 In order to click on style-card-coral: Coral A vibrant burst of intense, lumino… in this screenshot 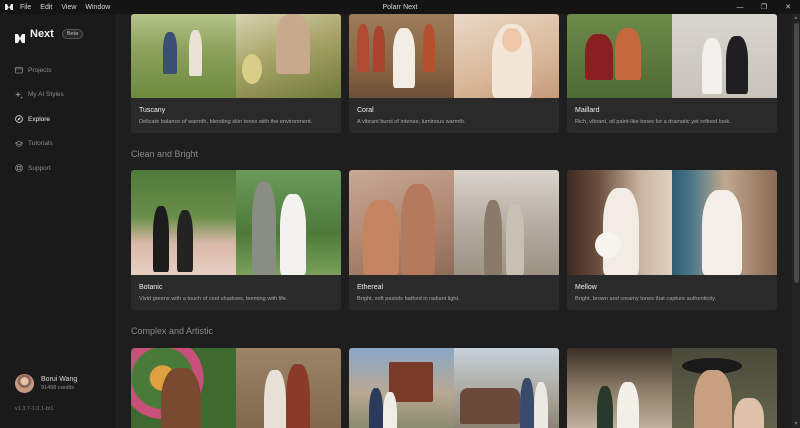, I will do `click(454, 73)`.